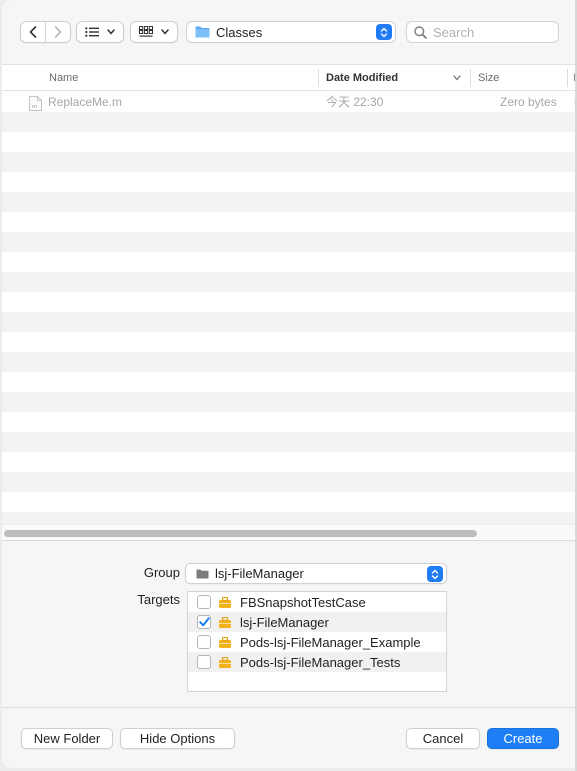  I want to click on create-button: Create, so click(523, 738).